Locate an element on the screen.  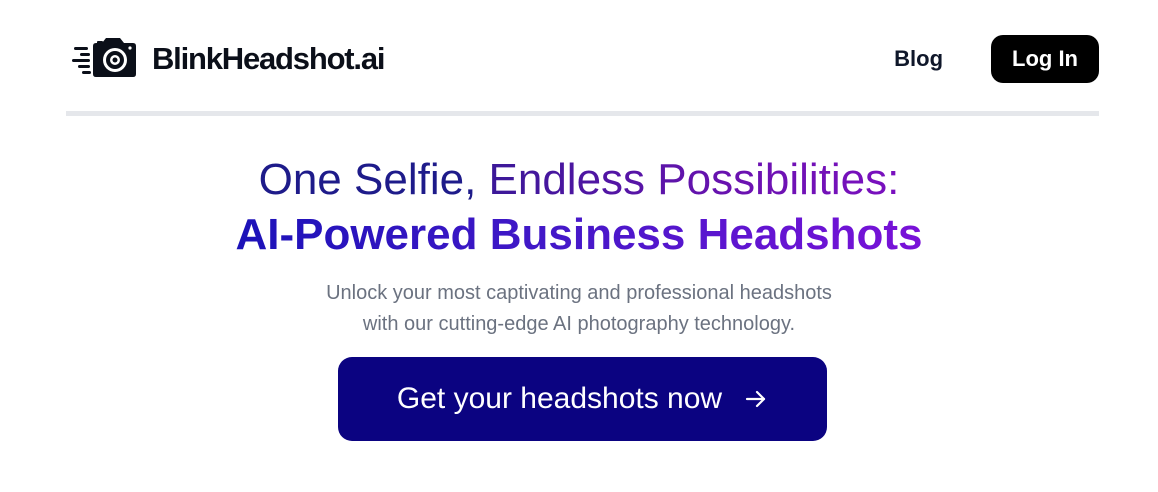
arrow-right-icon is located at coordinates (755, 399).